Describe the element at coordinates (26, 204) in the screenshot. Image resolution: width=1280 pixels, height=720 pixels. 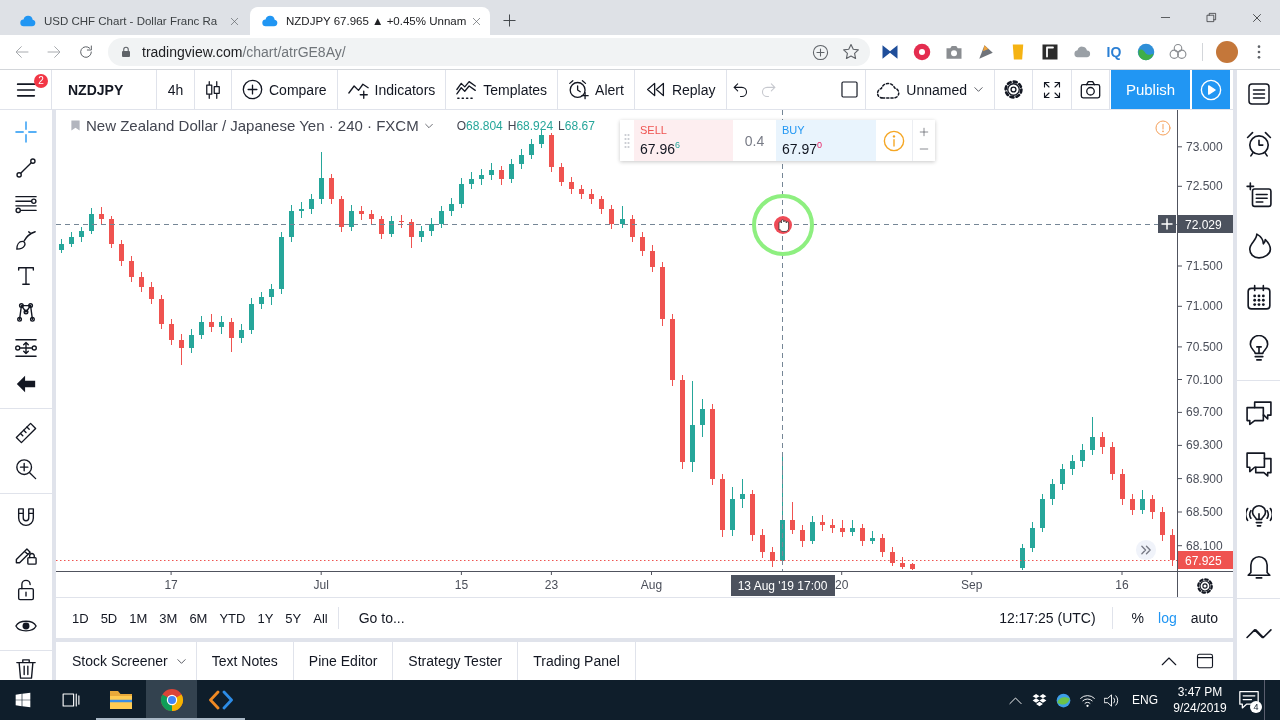
I see `horizontal-lines-icon` at that location.